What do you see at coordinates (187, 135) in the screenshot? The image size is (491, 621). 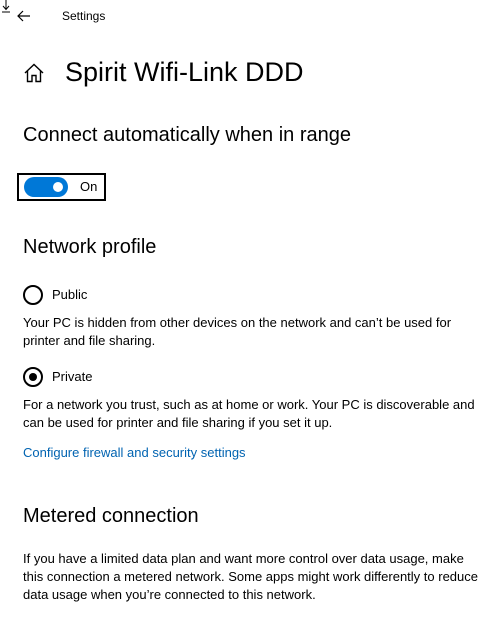 I see `connect-automatically-heading: Connect automatically when in range` at bounding box center [187, 135].